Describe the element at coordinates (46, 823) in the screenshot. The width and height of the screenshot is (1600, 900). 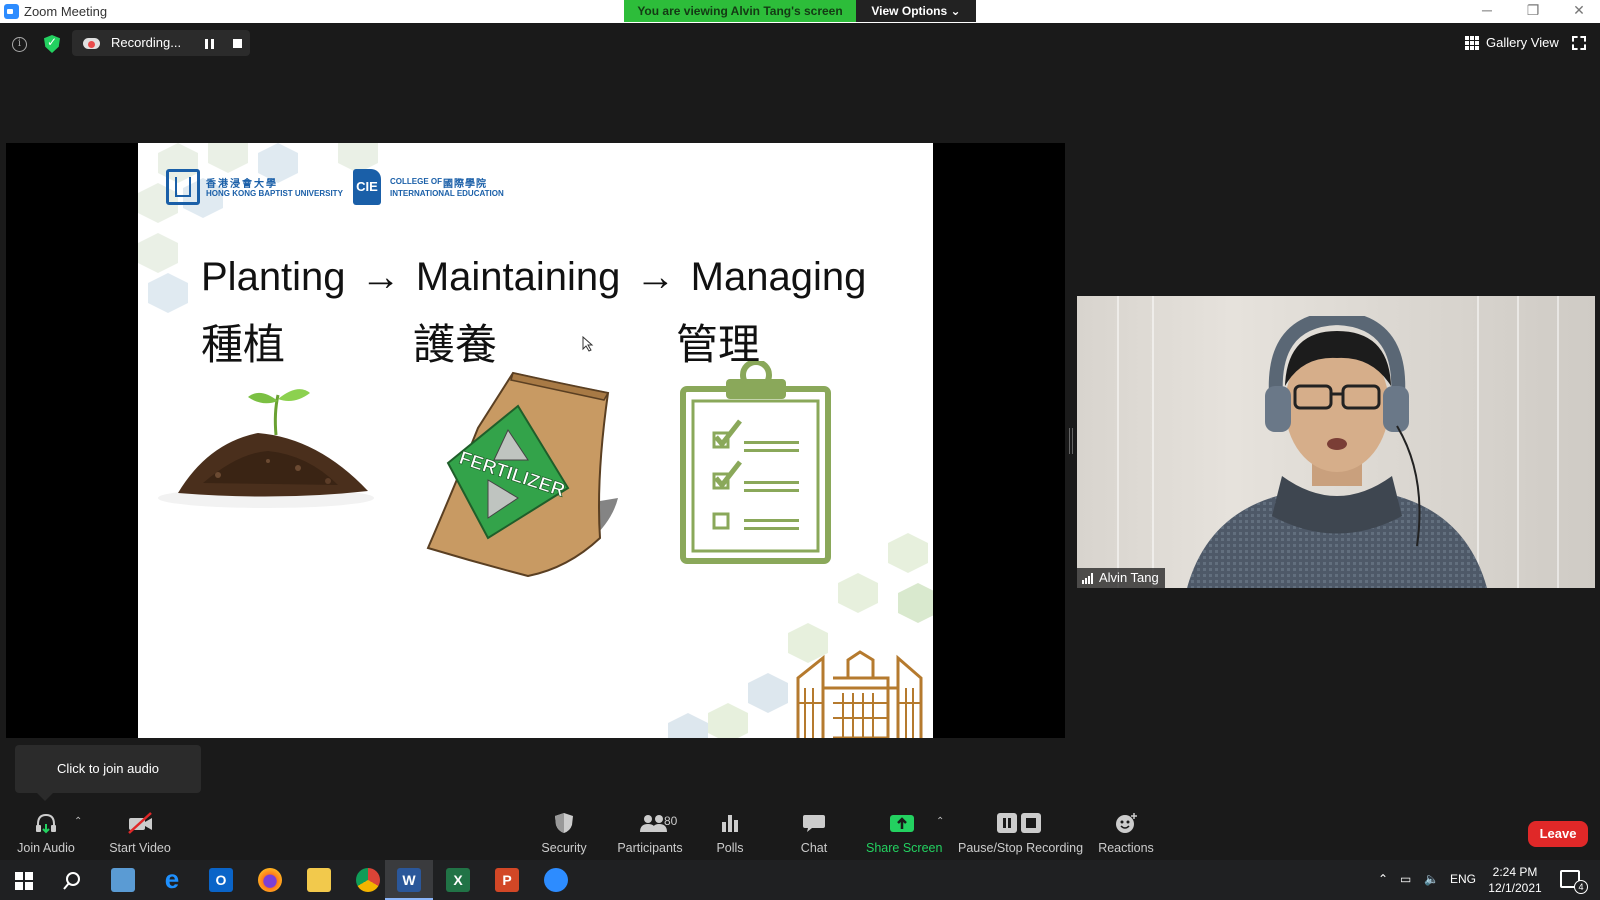
I see `headphones-icon` at that location.